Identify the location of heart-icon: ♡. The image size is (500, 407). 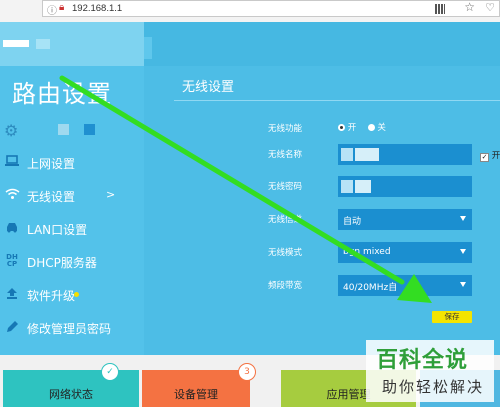
(490, 7).